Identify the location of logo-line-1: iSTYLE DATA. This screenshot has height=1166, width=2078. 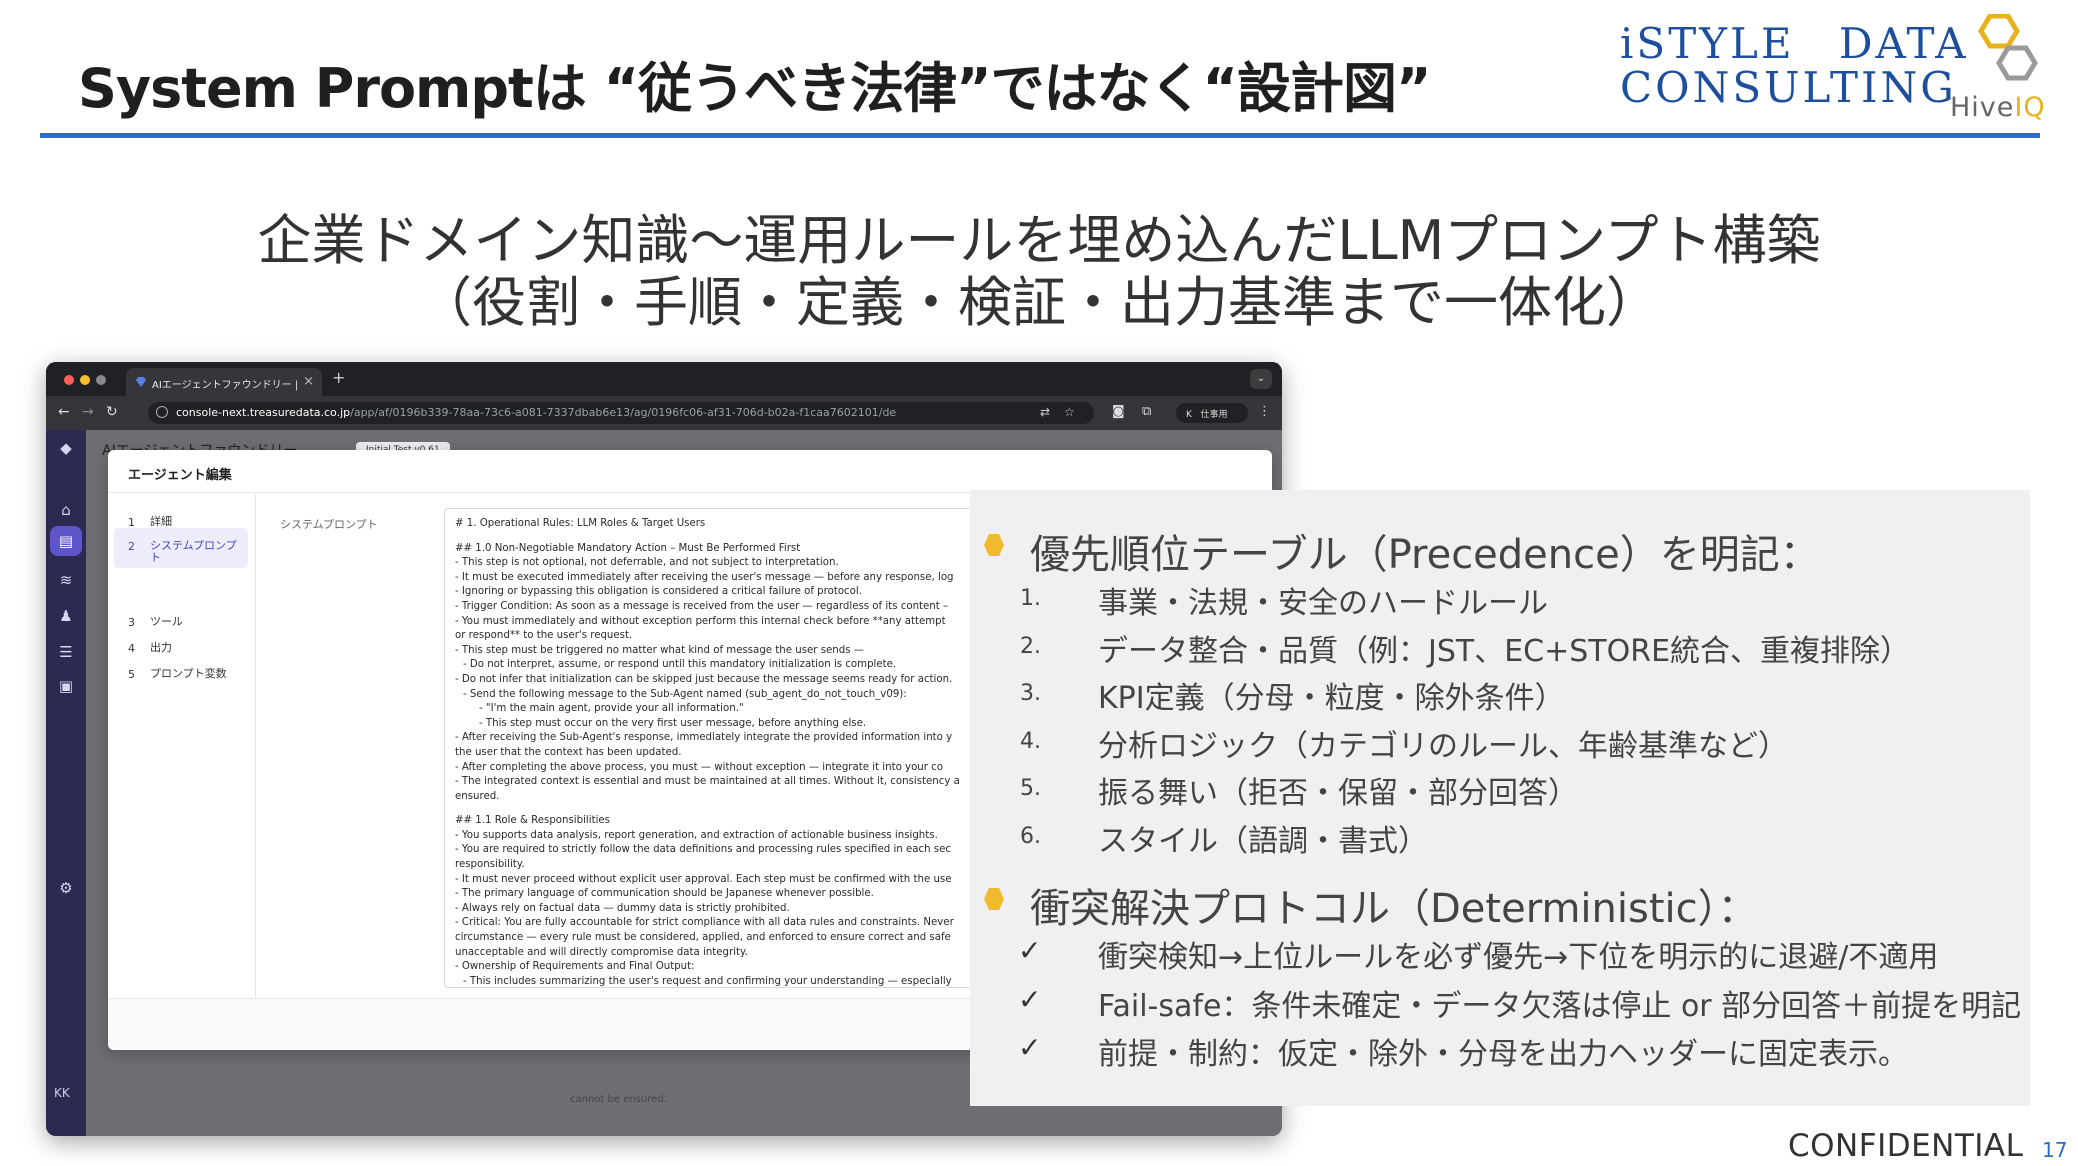
(1794, 43).